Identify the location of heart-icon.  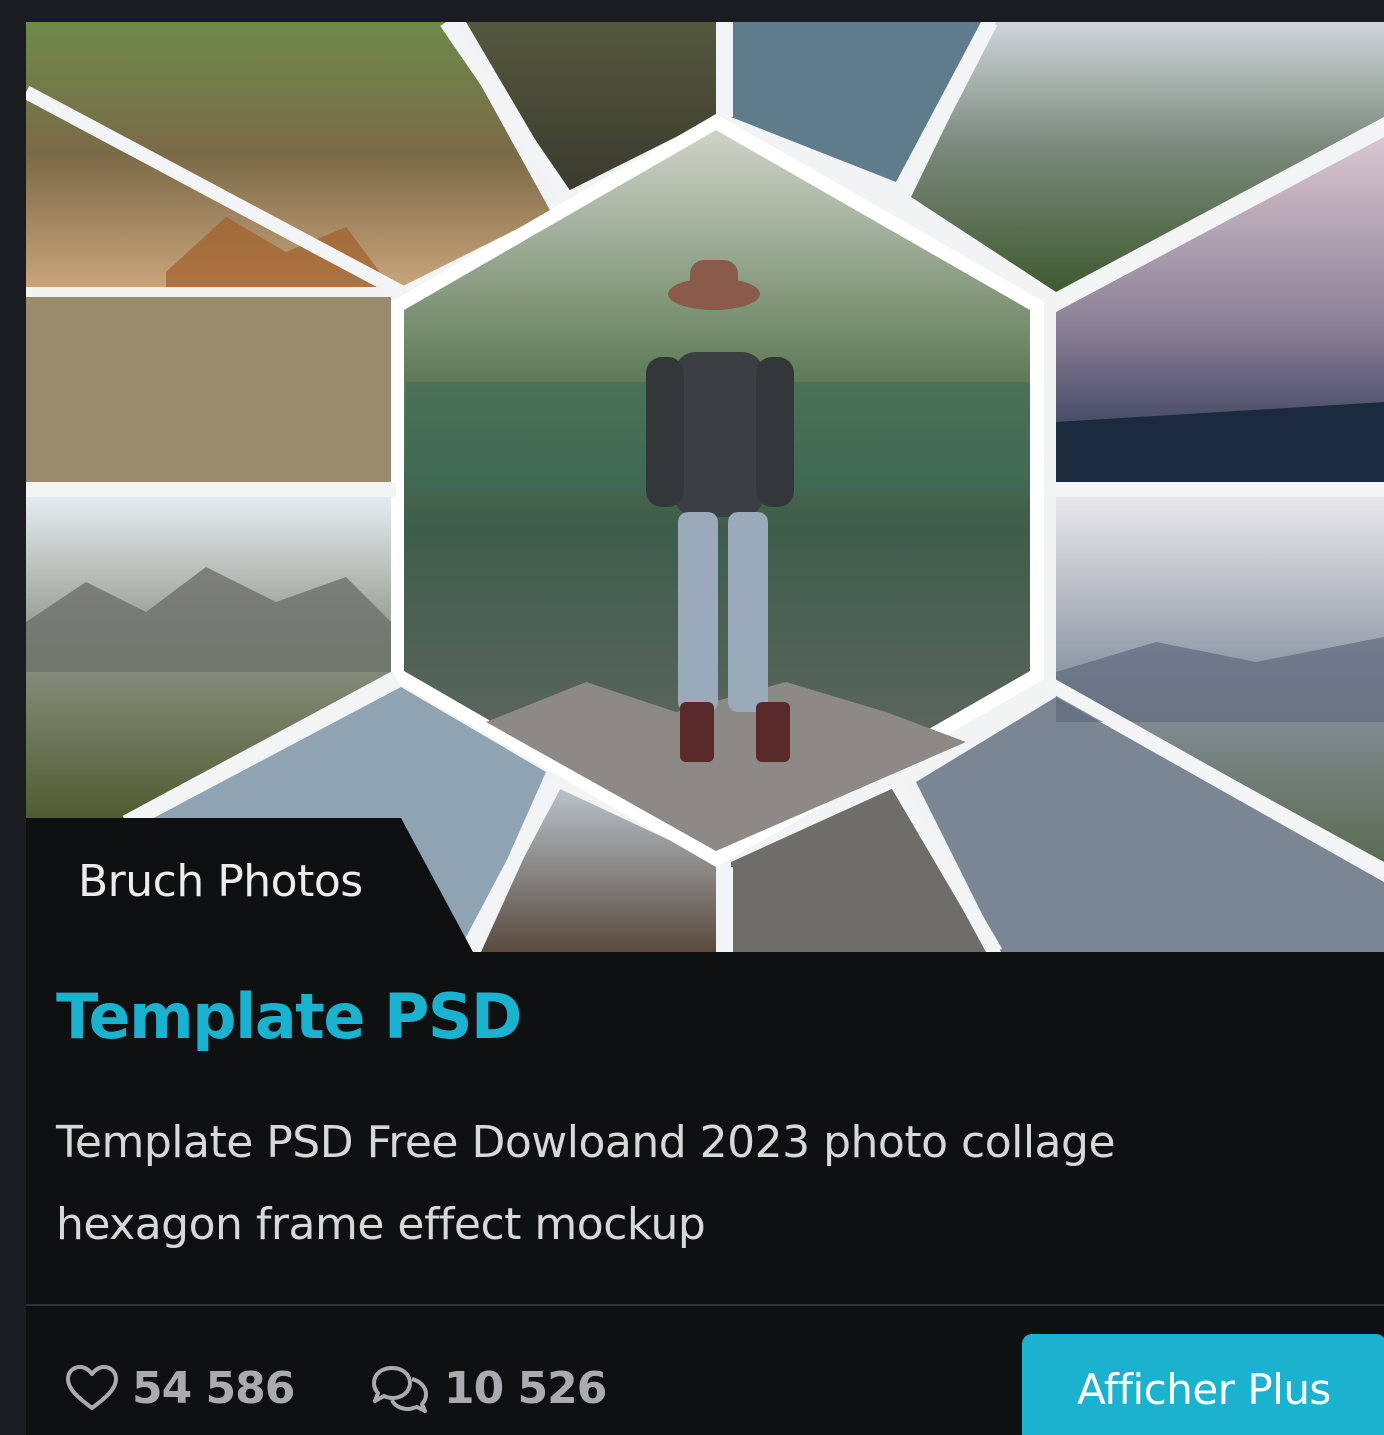
(92, 1387).